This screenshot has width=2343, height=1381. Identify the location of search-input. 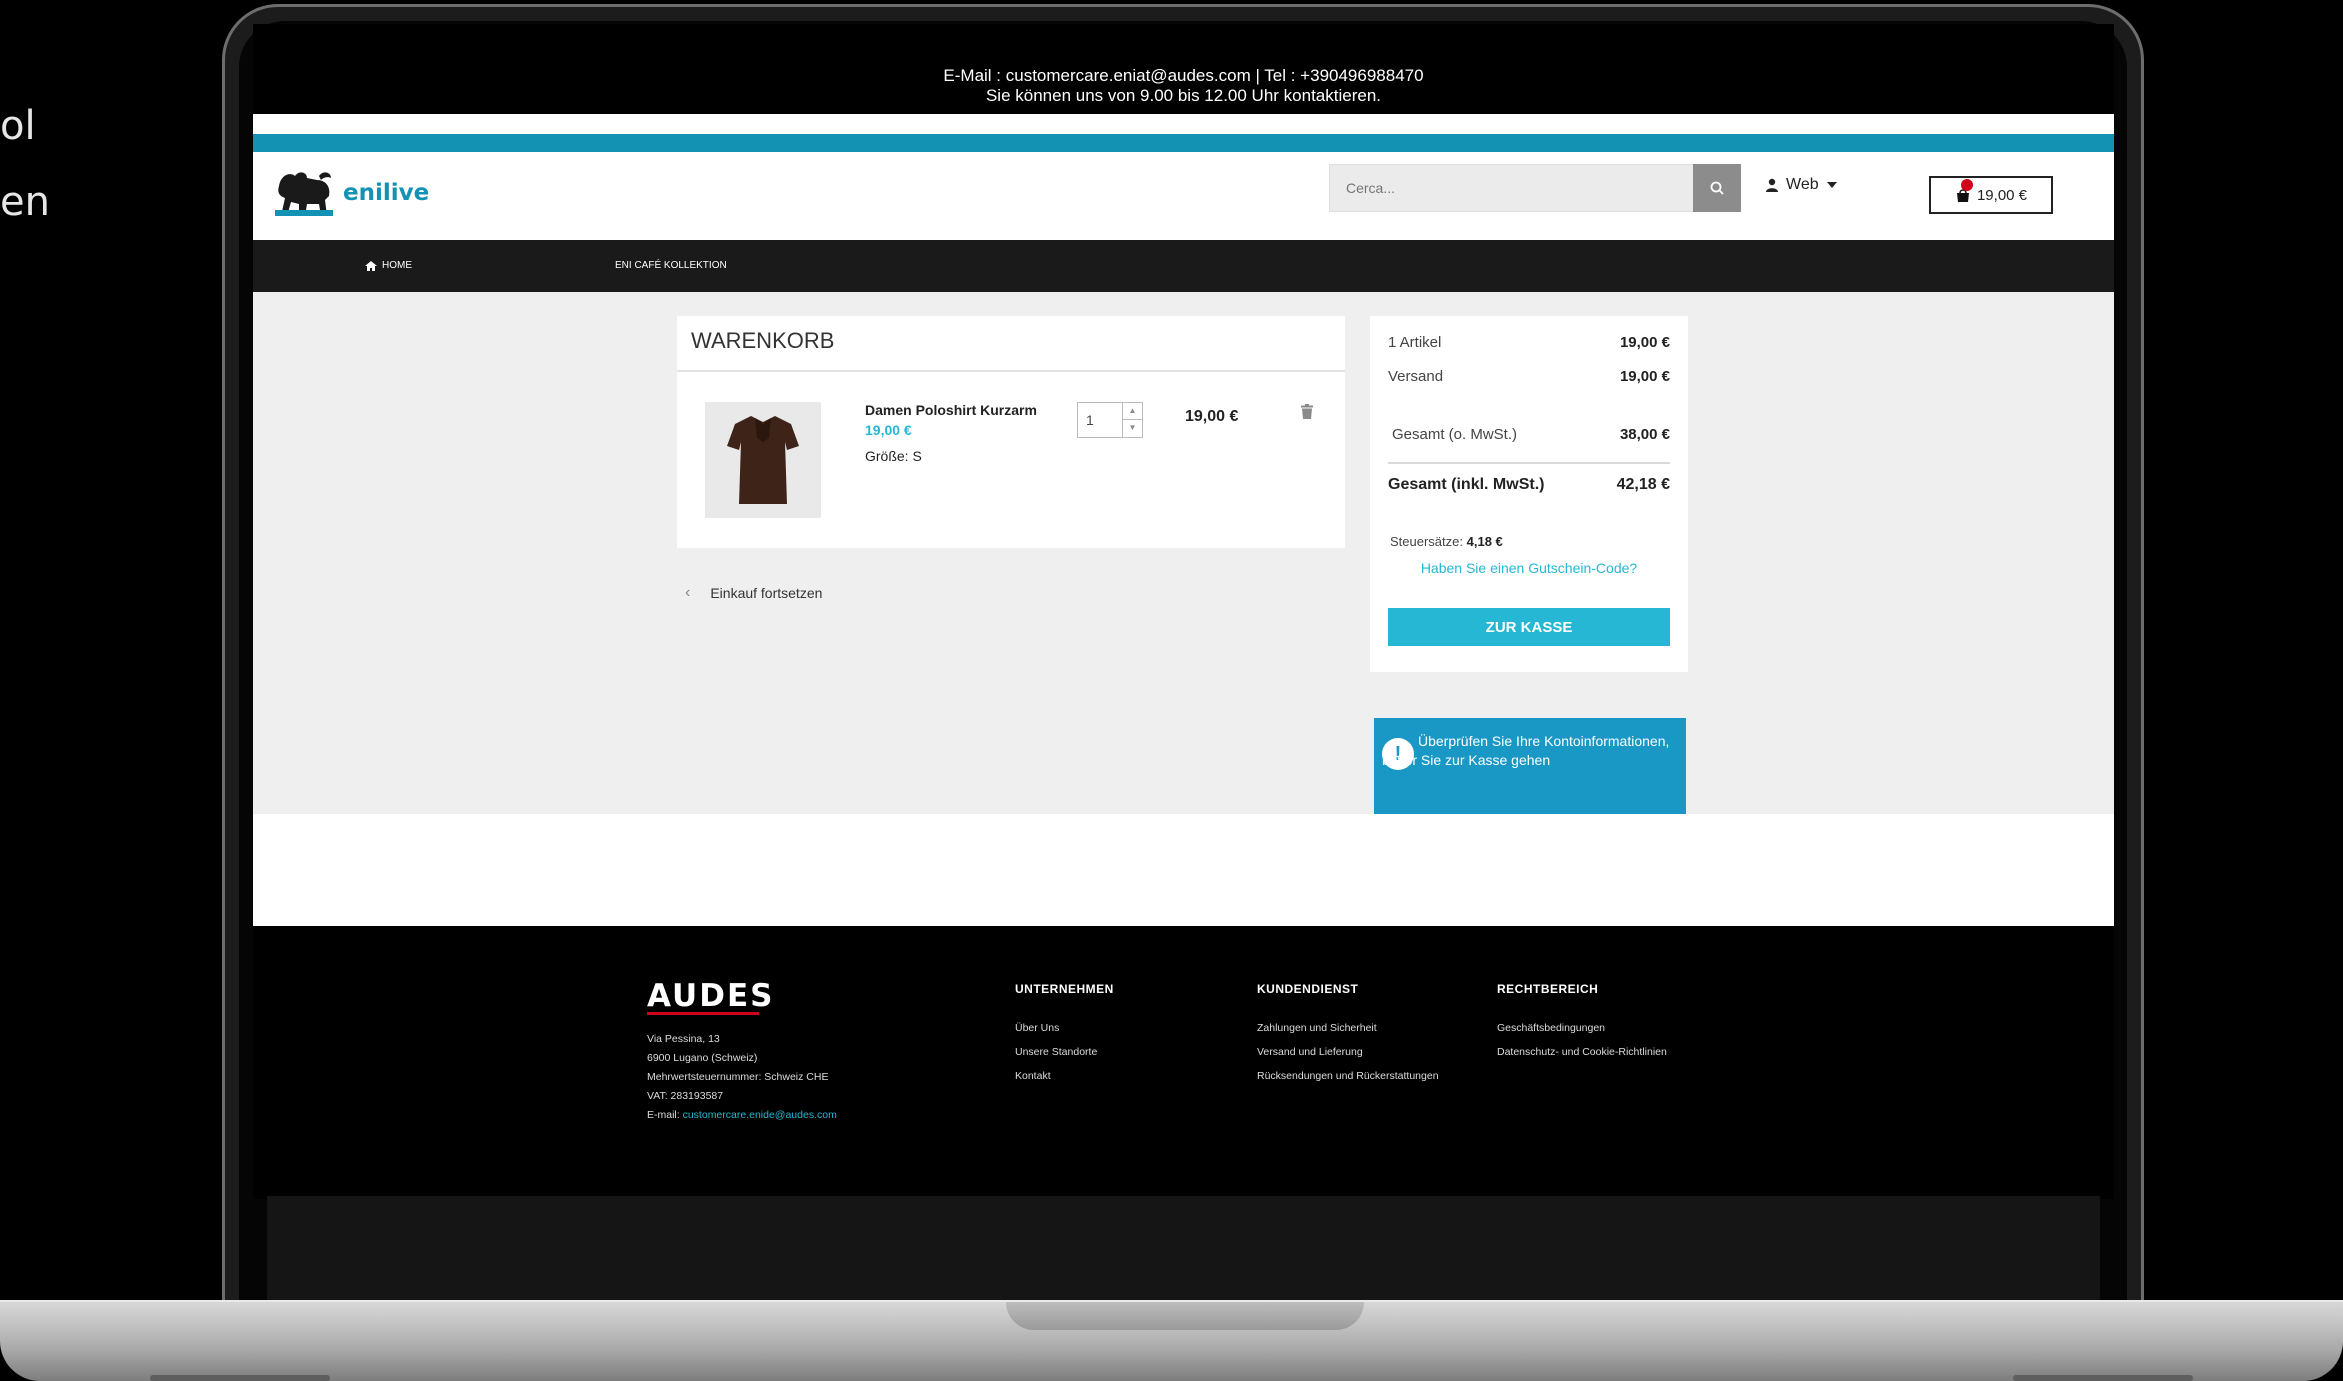
(1490, 188).